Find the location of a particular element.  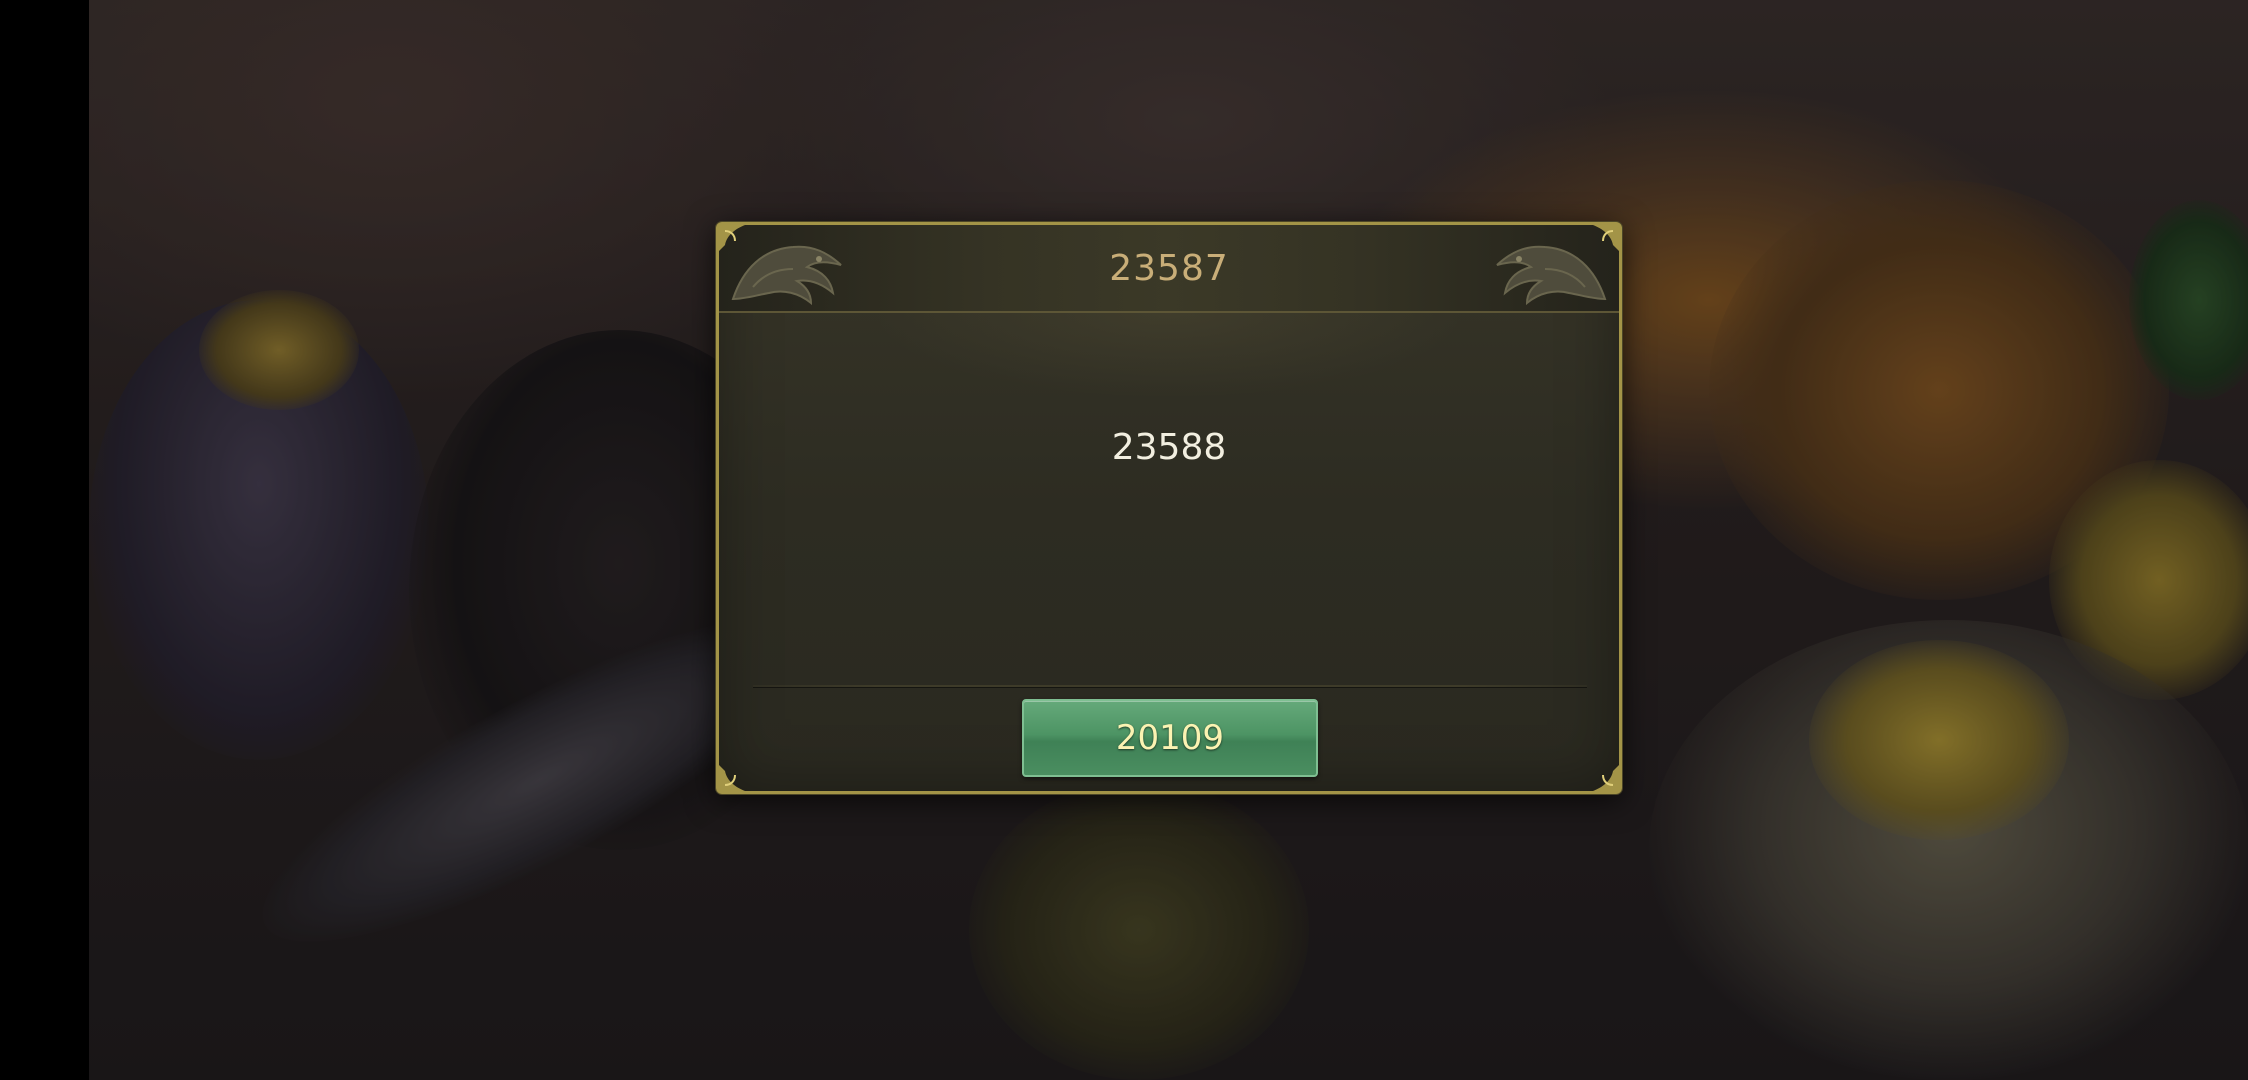

dialog-header: 23587 is located at coordinates (1169, 269).